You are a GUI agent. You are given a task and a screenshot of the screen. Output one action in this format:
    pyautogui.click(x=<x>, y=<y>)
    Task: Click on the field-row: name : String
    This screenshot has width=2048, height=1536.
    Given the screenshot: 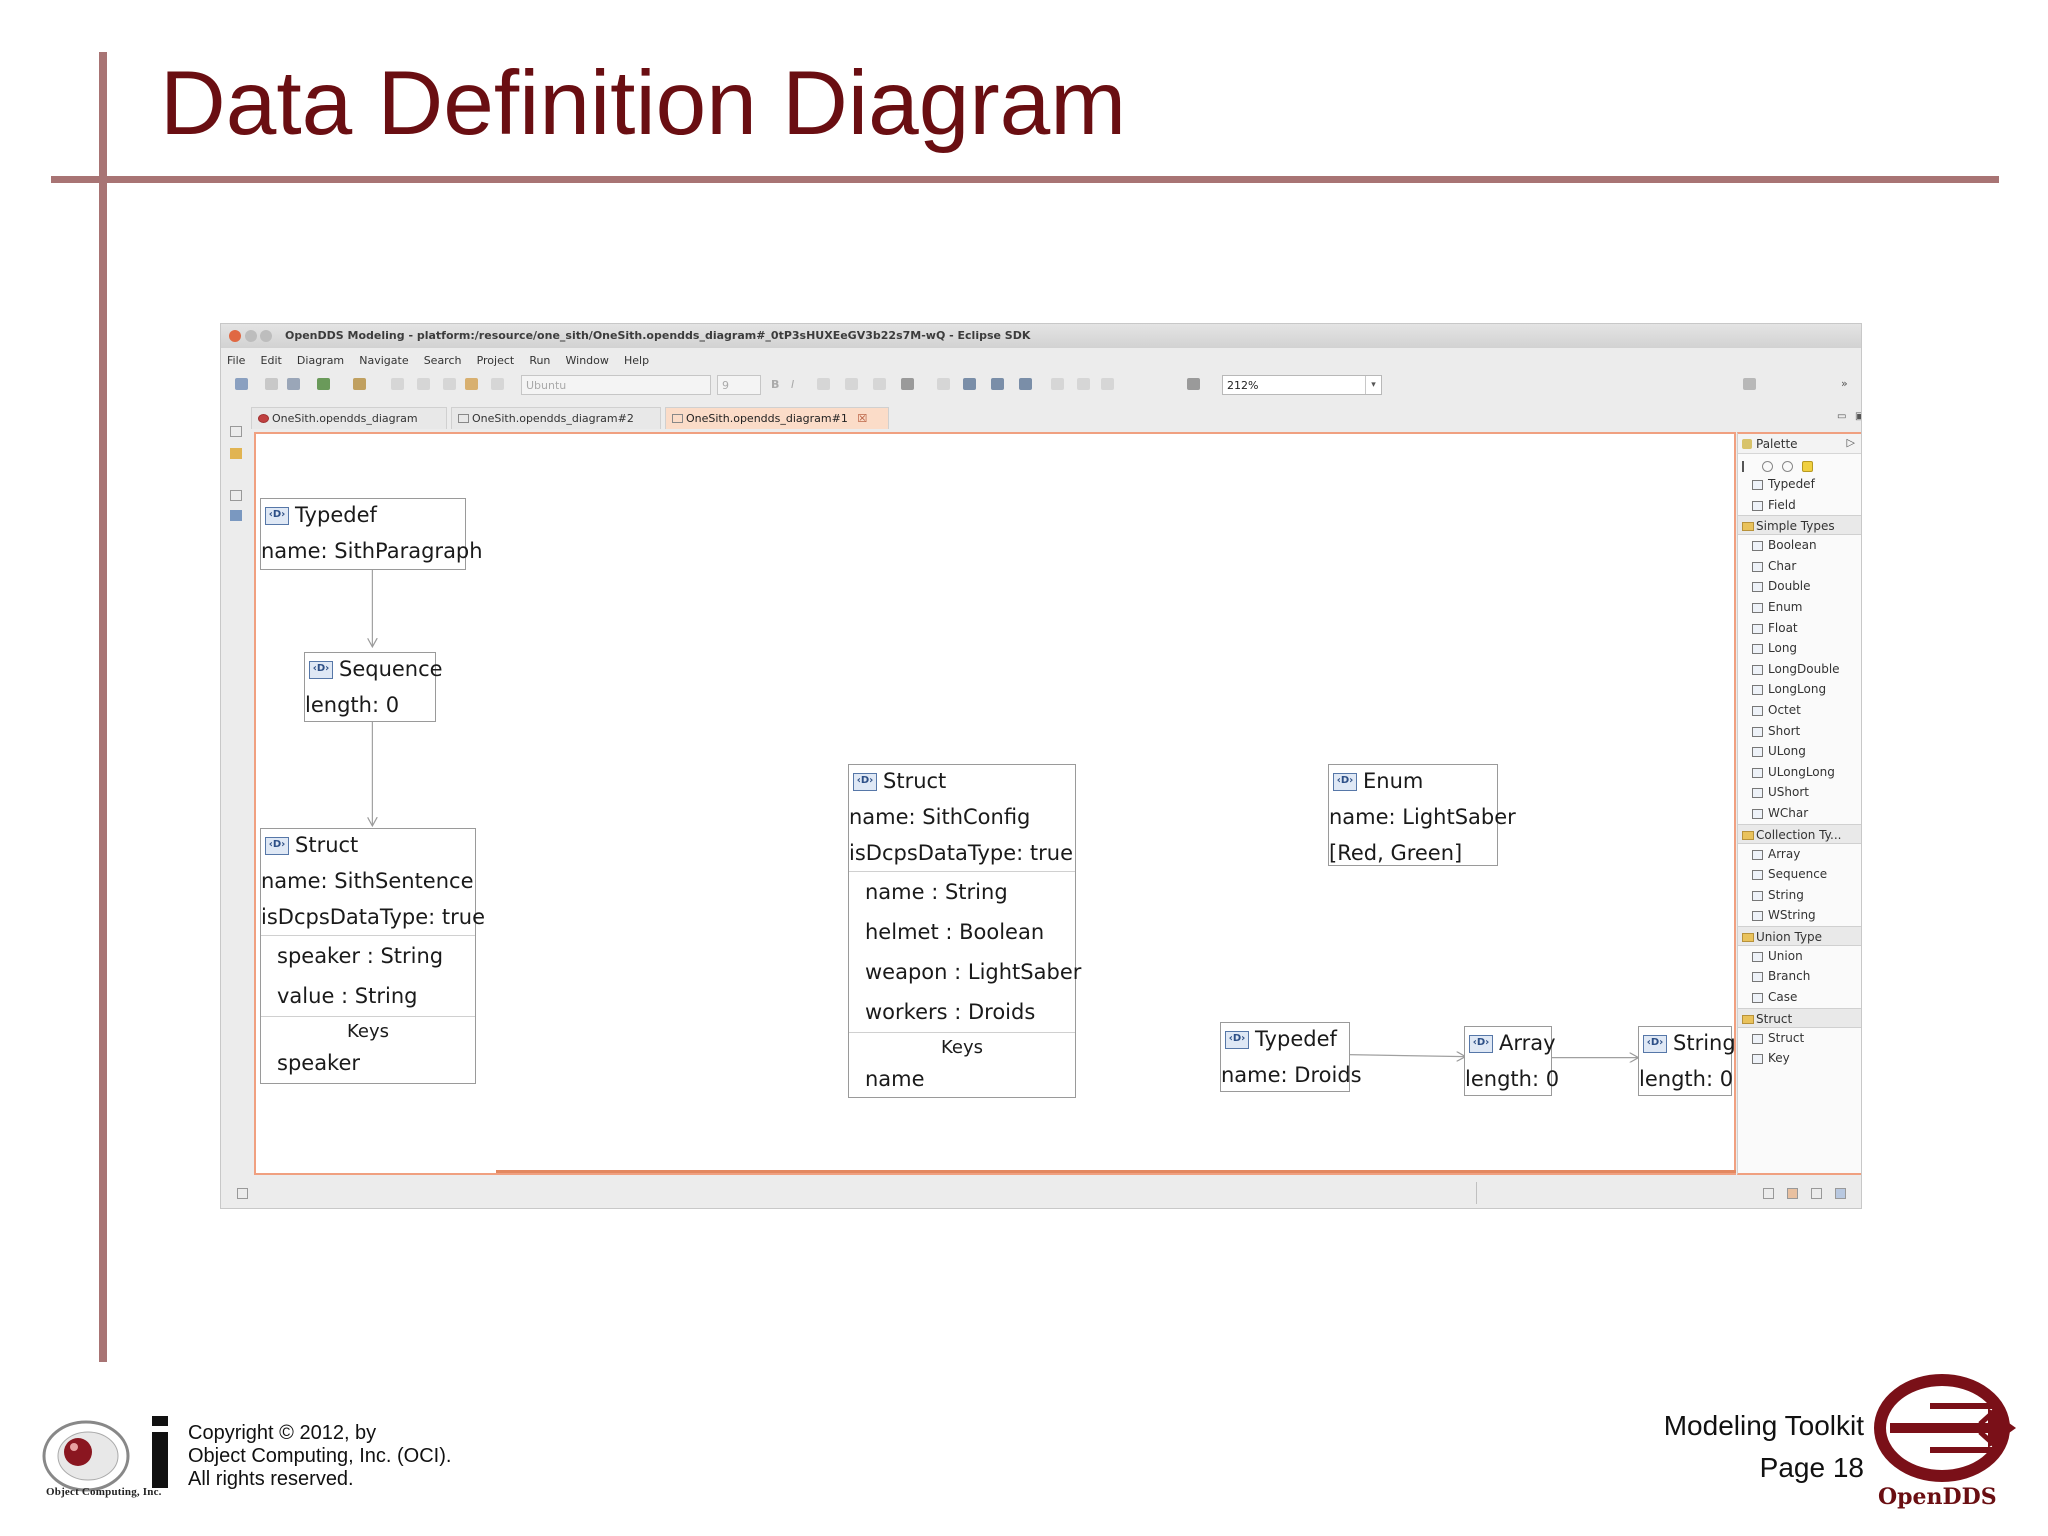 What is the action you would take?
    pyautogui.click(x=962, y=892)
    